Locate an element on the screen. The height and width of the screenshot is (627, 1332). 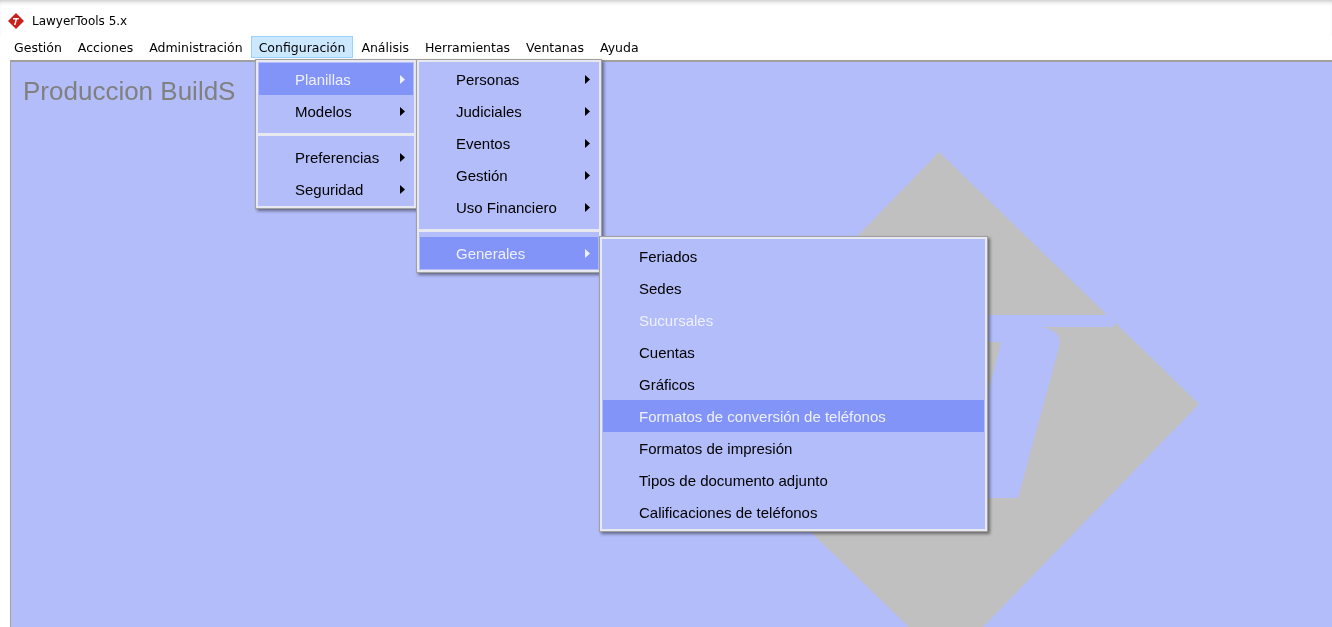
menu-item: Judiciales is located at coordinates (509, 111).